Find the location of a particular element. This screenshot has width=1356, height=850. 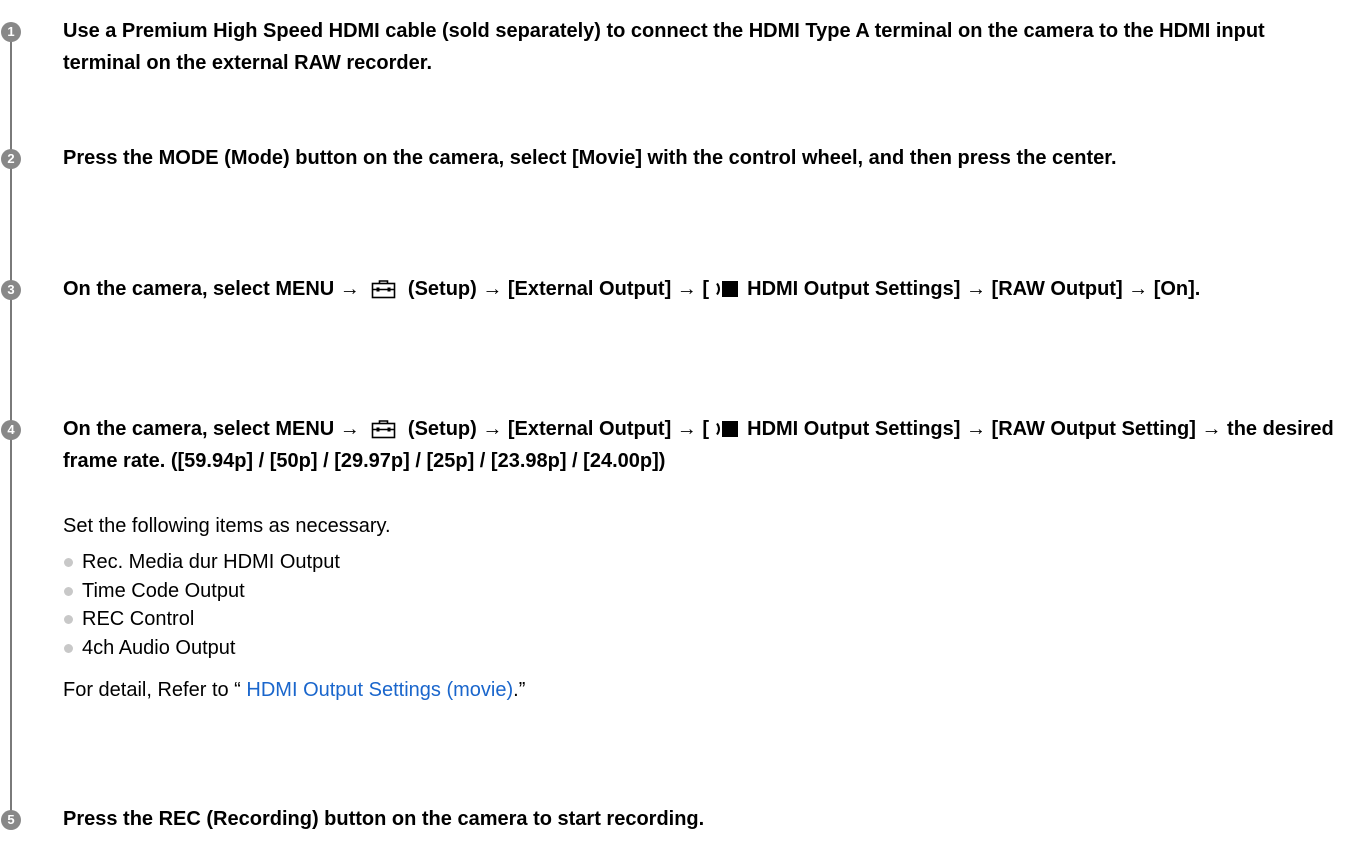

list-item: 4ch Audio Output is located at coordinates (201, 648).